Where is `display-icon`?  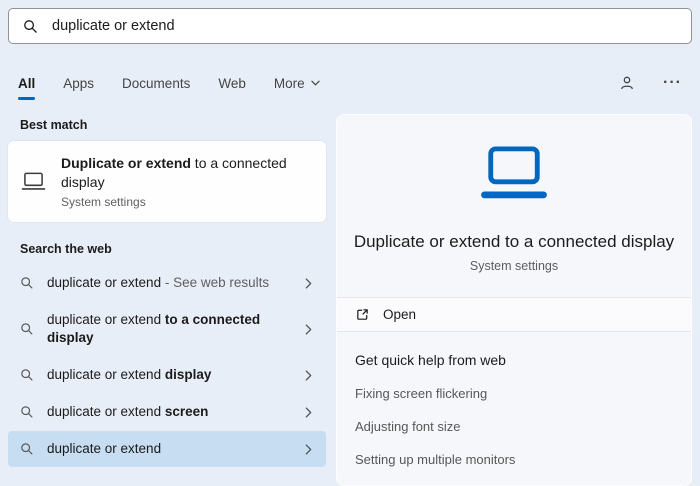
display-icon is located at coordinates (33, 181).